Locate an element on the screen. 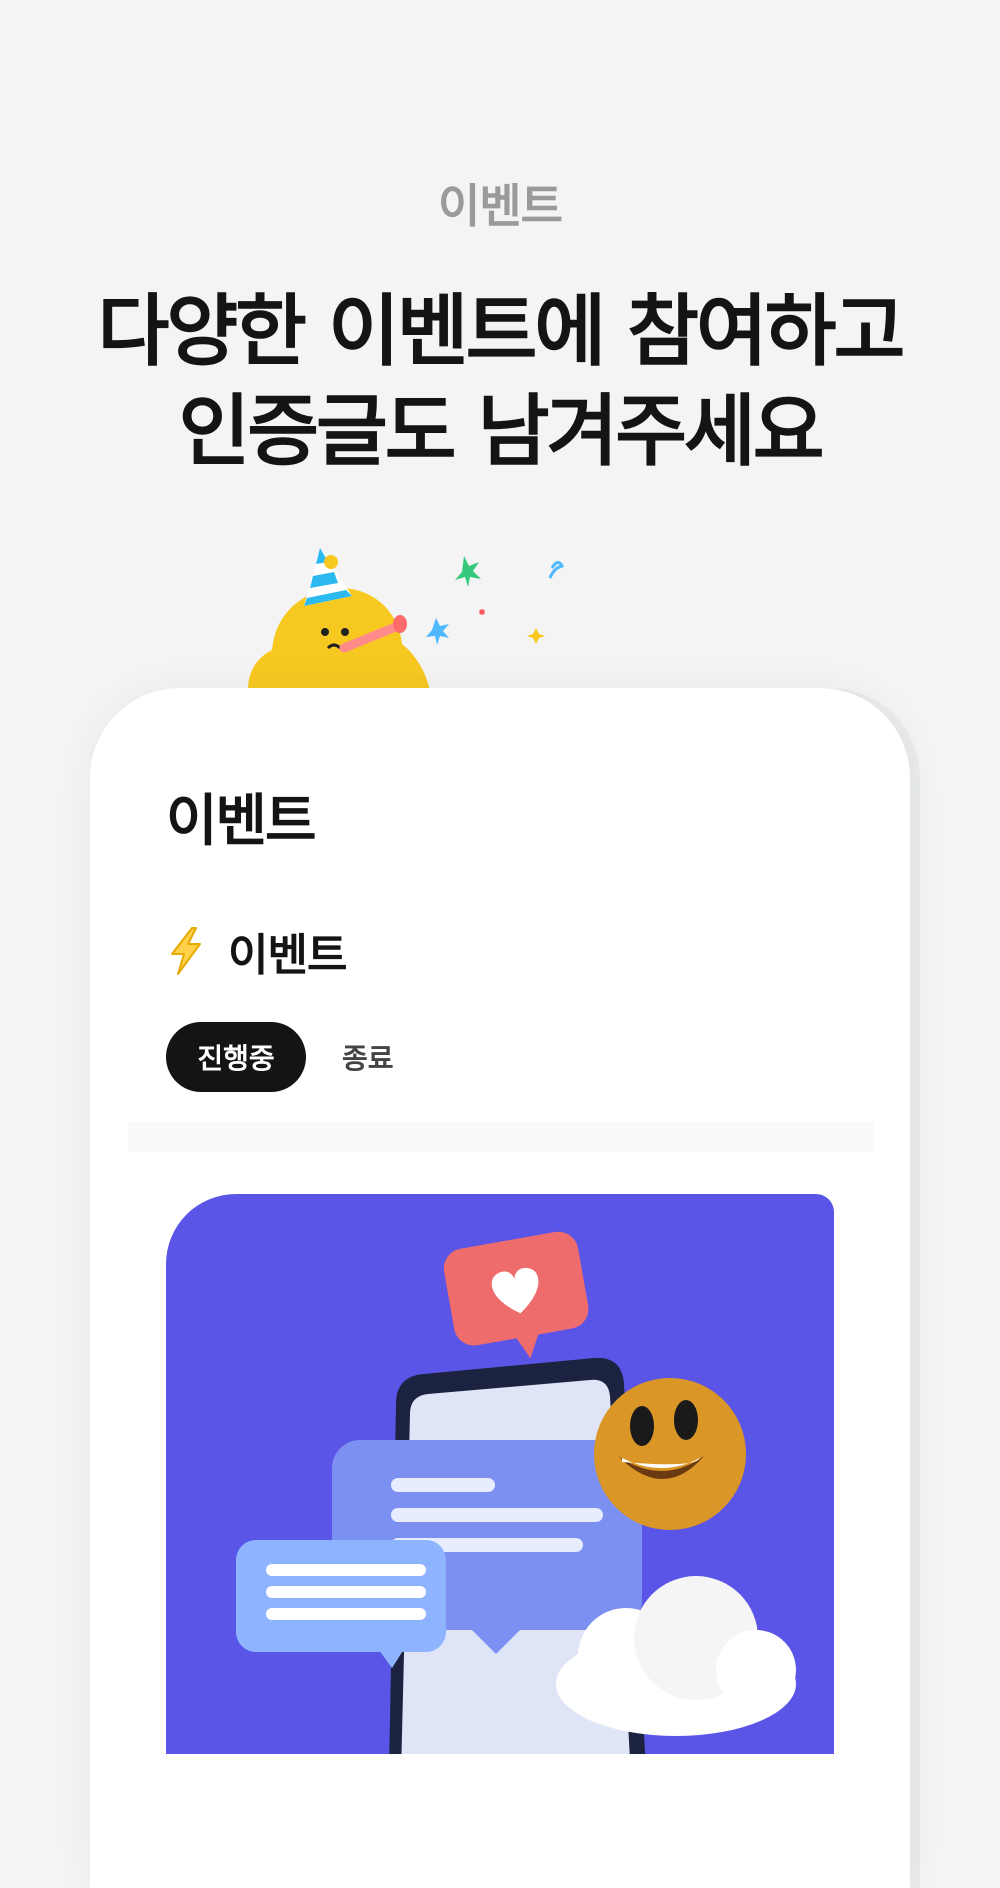 The width and height of the screenshot is (1000, 1888). party-mascot-illustration is located at coordinates (406, 619).